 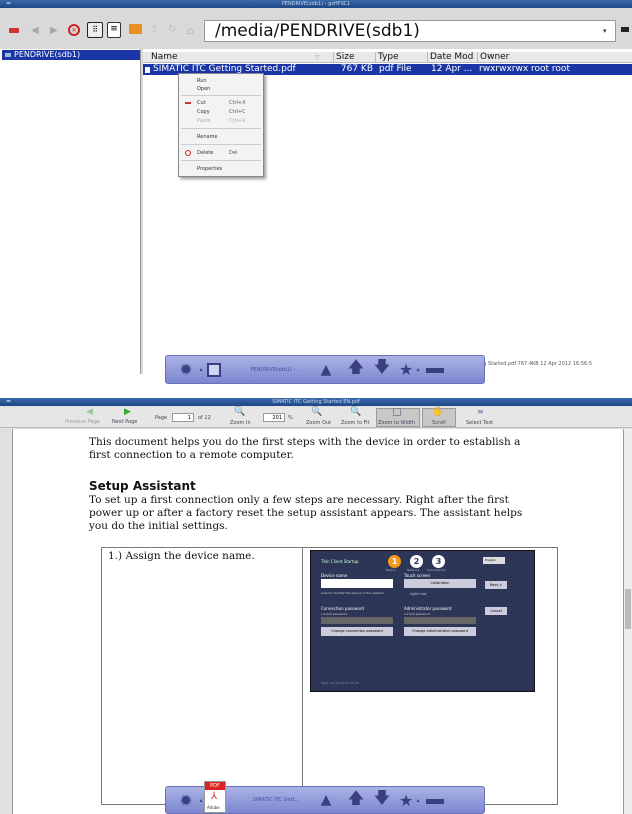 I want to click on zoom-fit-icon: 🔍, so click(x=355, y=412).